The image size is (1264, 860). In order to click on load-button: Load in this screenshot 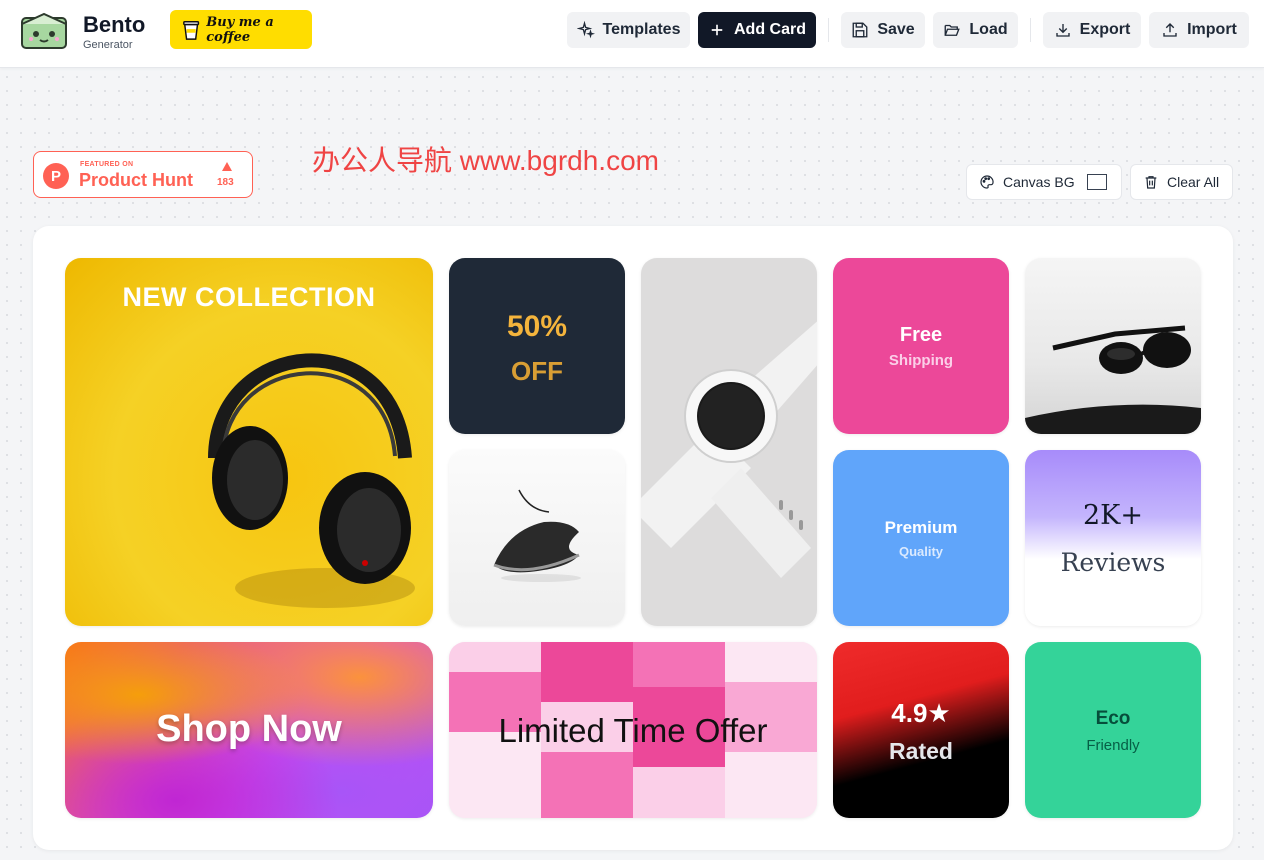, I will do `click(975, 30)`.